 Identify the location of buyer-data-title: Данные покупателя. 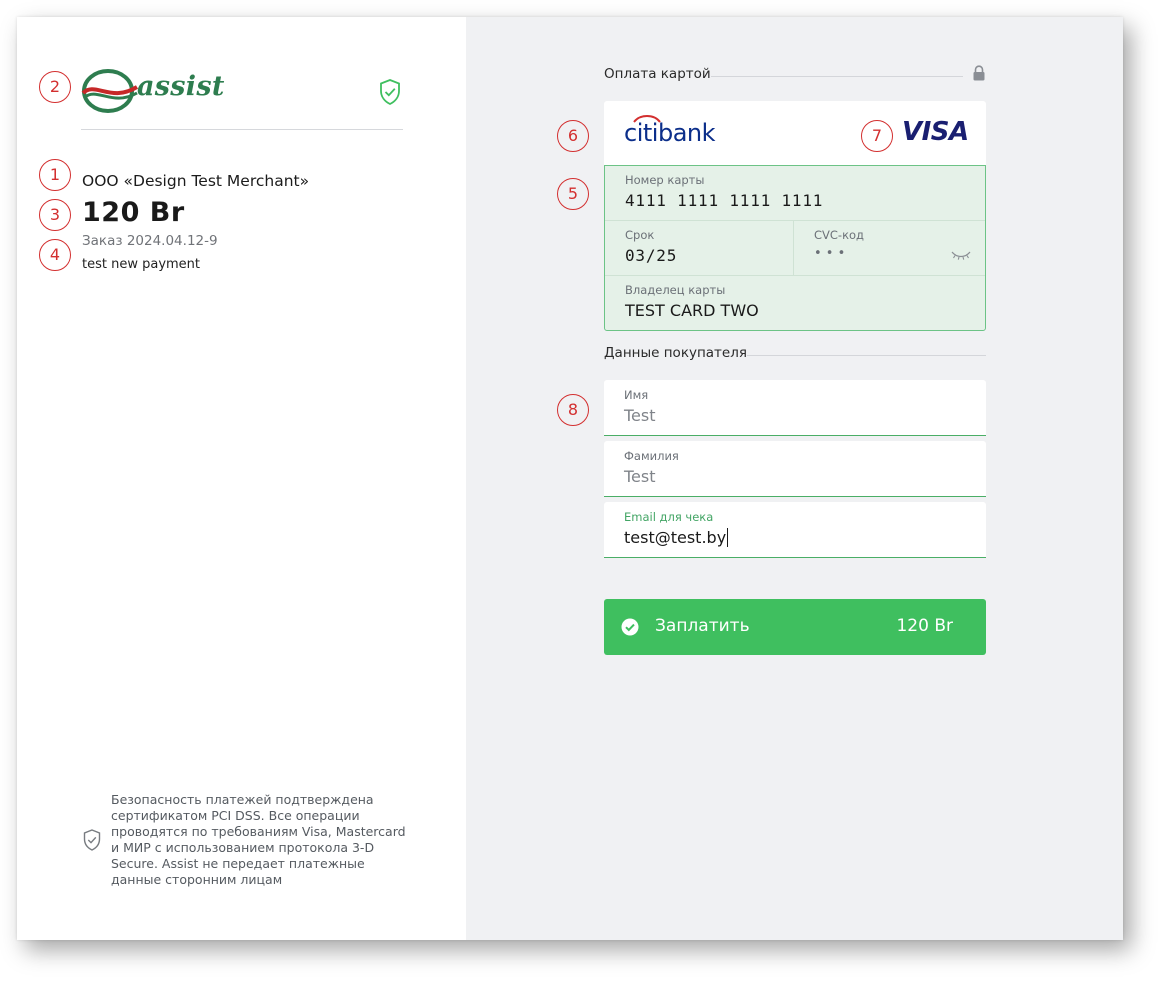
(675, 353).